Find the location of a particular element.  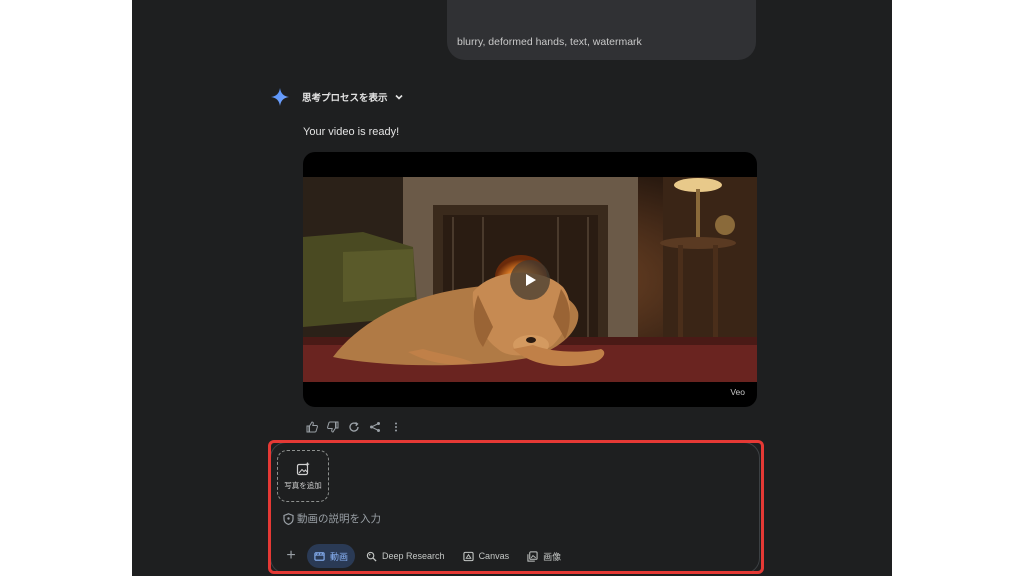

add-photo-label: 写真を追加 is located at coordinates (303, 485).